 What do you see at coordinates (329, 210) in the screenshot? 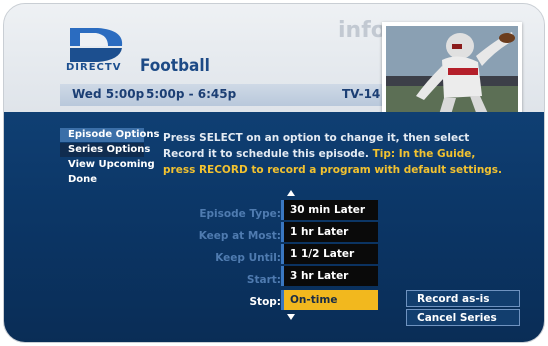
I see `dropdown-option: 30 min Later` at bounding box center [329, 210].